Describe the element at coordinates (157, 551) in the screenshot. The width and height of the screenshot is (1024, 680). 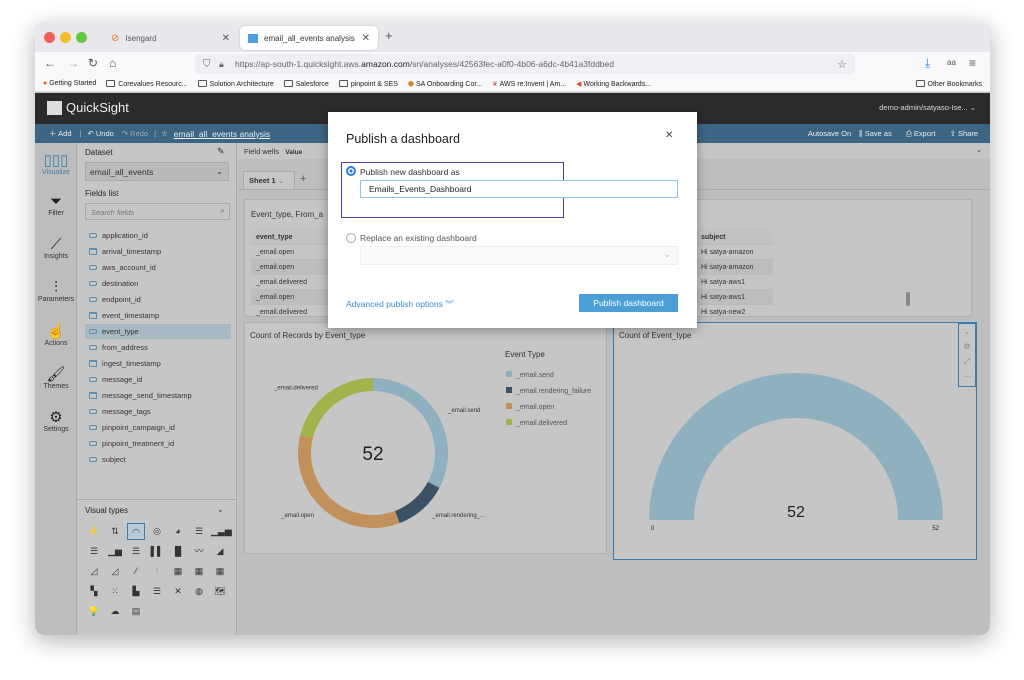
I see `visual-type-icon: ▌▌` at that location.